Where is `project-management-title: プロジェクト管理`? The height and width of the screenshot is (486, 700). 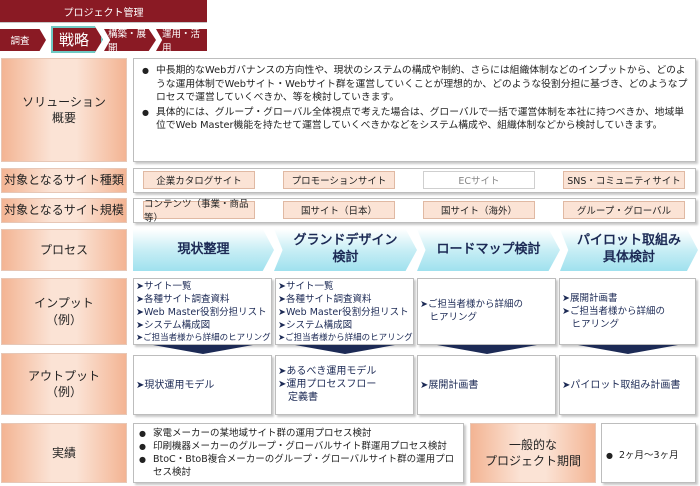
project-management-title: プロジェクト管理 is located at coordinates (103, 11).